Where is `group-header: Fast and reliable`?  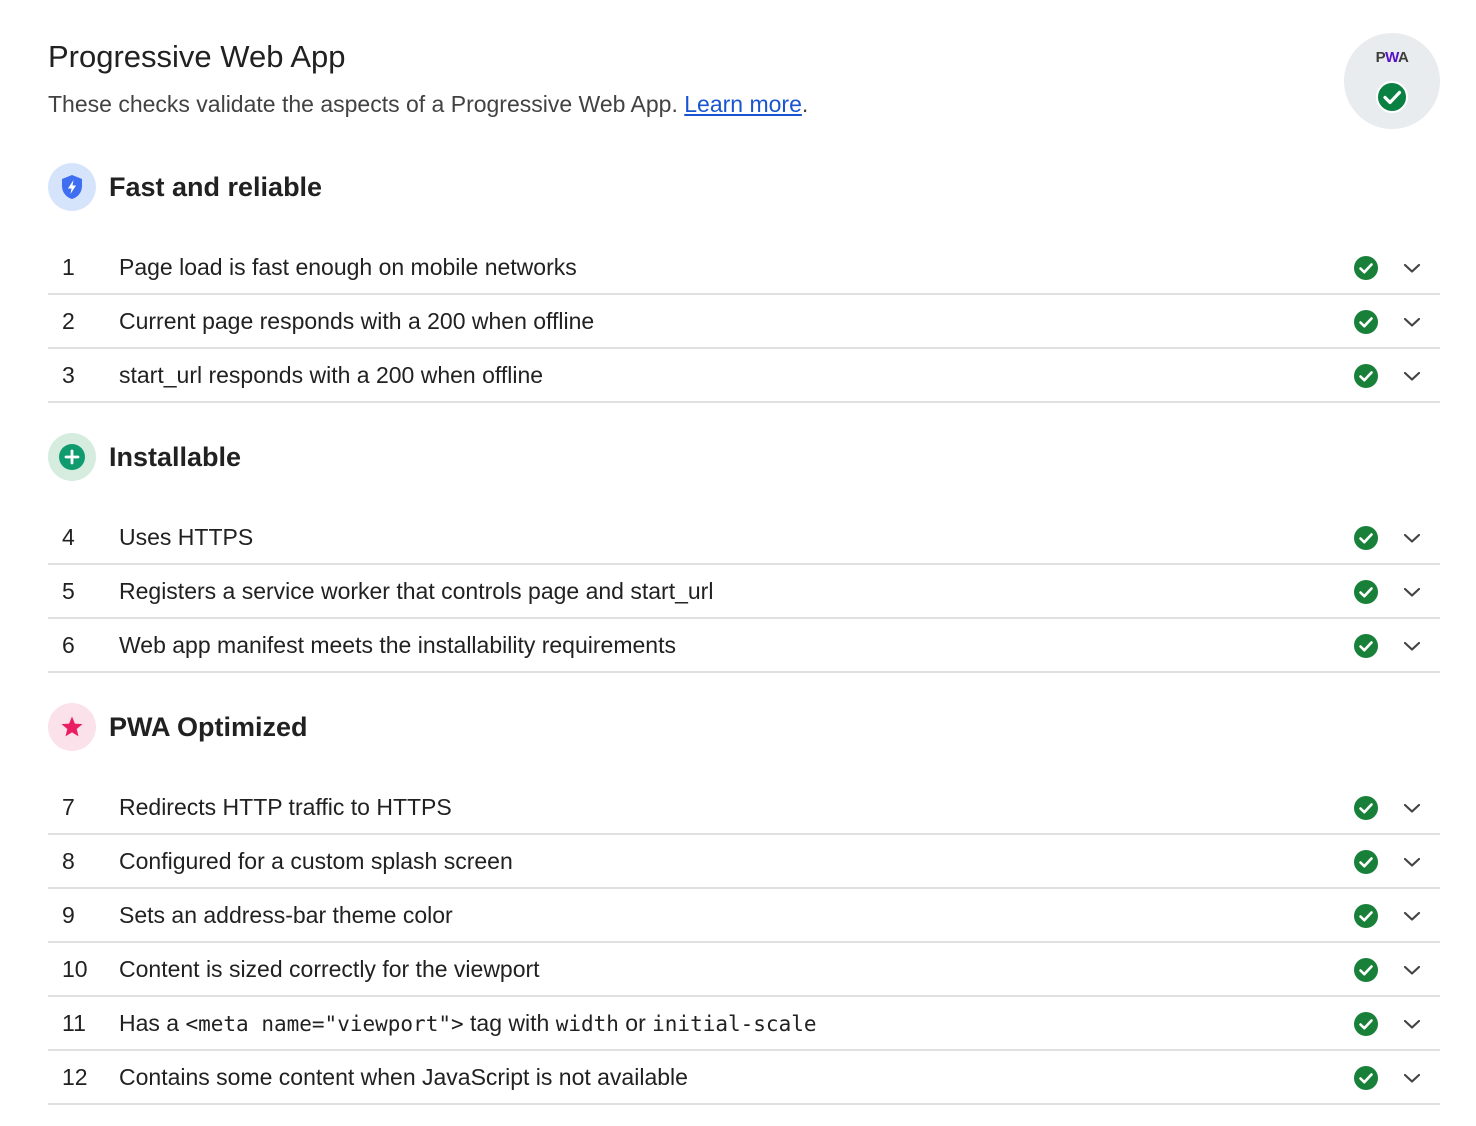
group-header: Fast and reliable is located at coordinates (744, 187).